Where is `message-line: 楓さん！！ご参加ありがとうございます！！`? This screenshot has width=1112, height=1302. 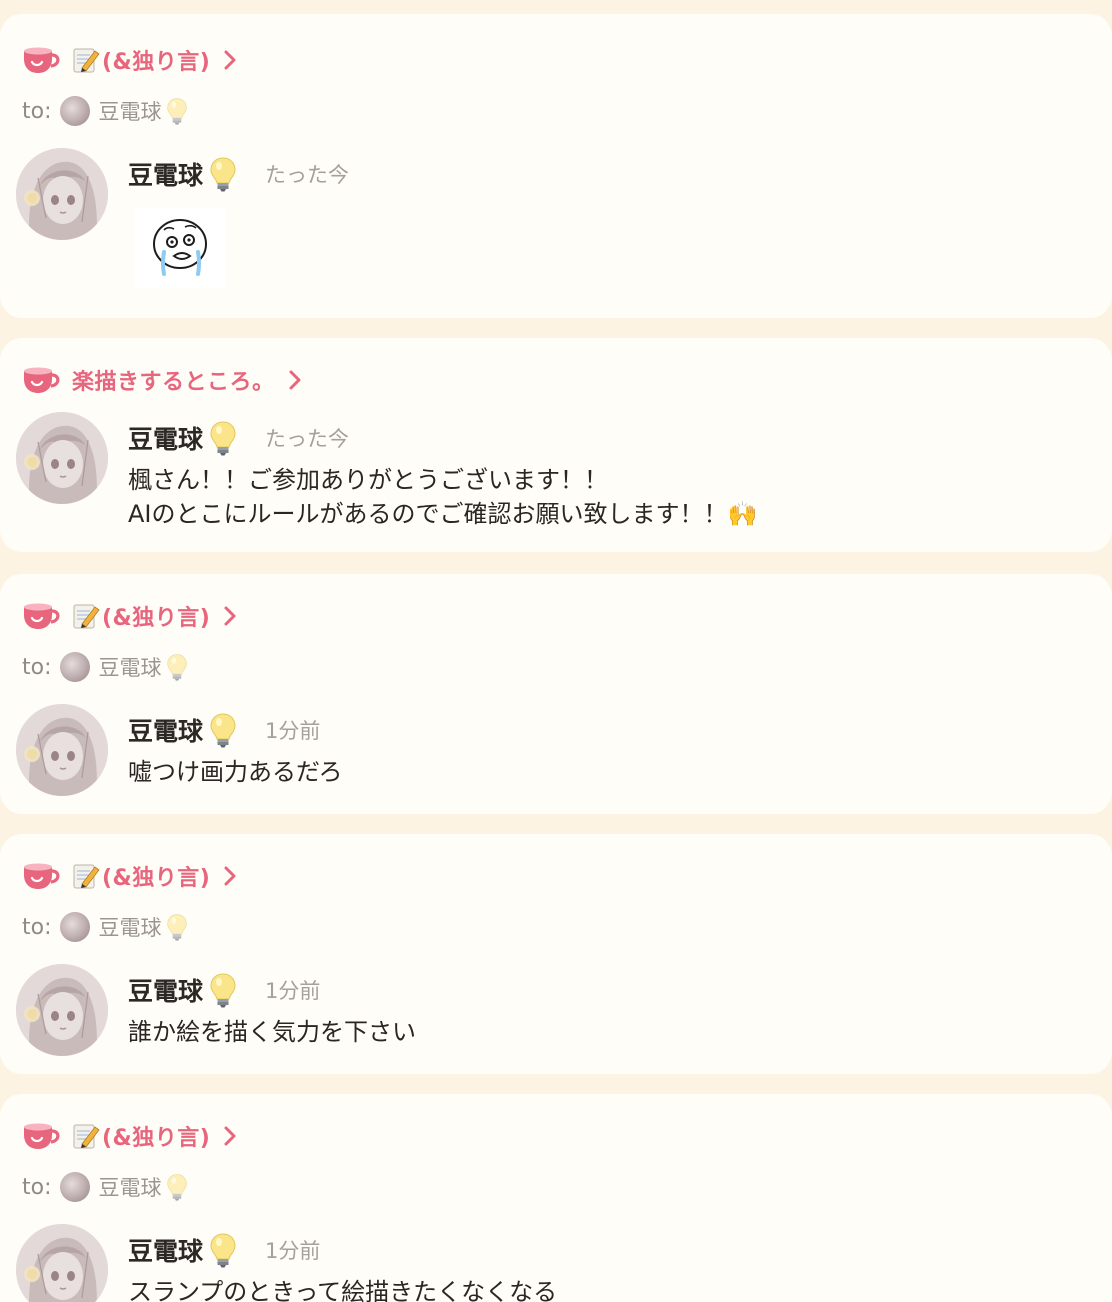 message-line: 楓さん！！ご参加ありがとうございます！！ is located at coordinates (368, 480).